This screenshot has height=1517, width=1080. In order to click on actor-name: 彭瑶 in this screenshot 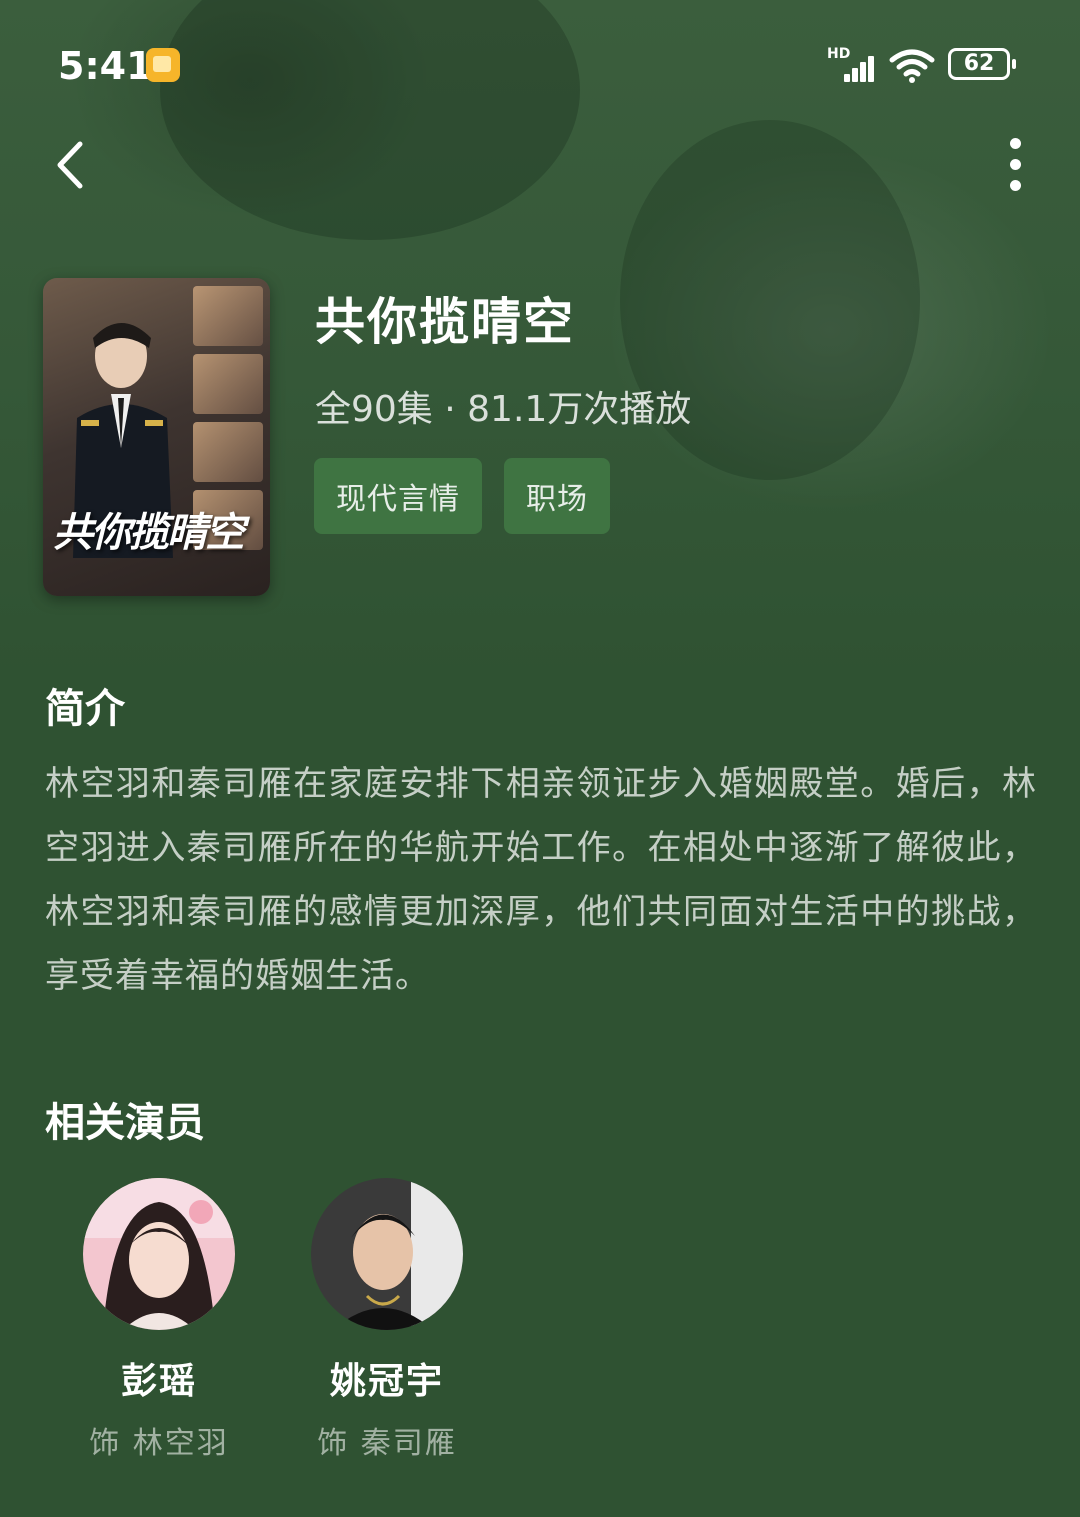, I will do `click(158, 1381)`.